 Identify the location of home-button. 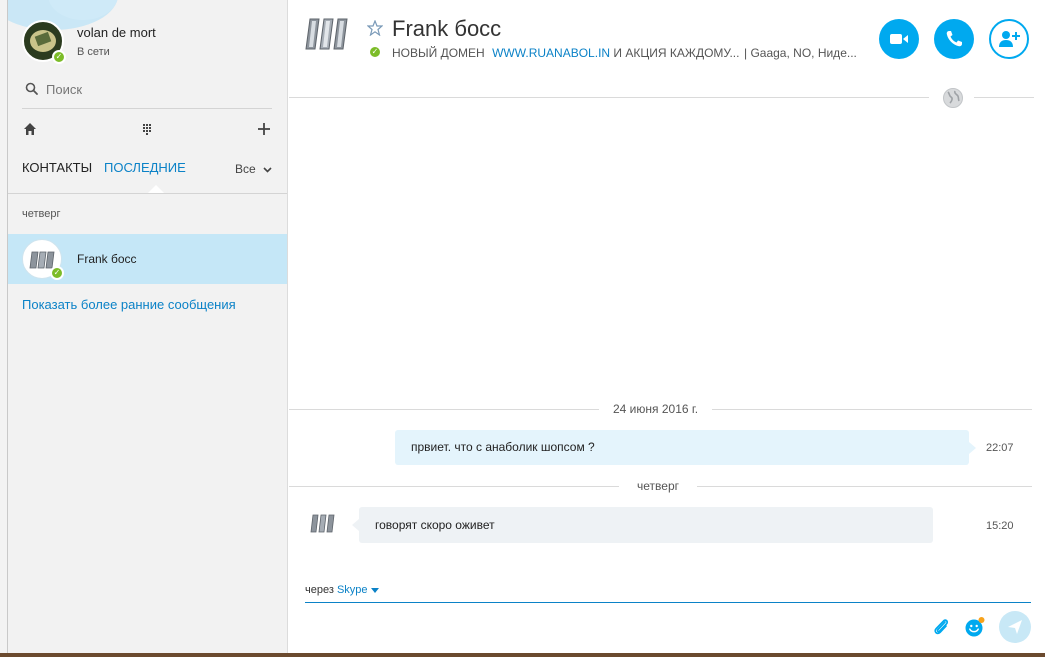
(30, 129).